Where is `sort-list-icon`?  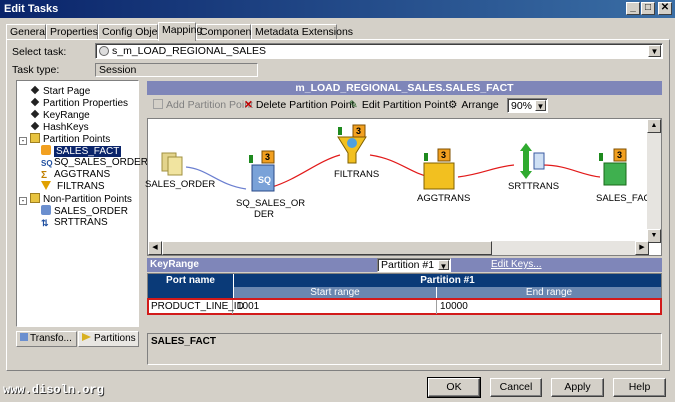 sort-list-icon is located at coordinates (539, 161).